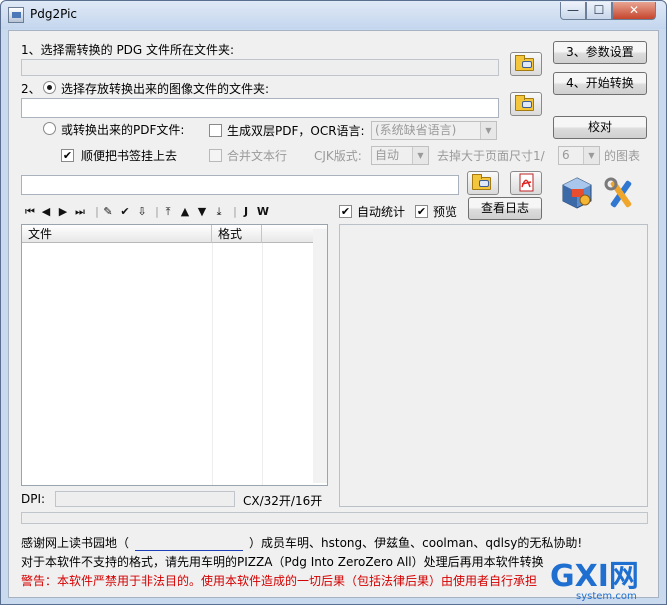  What do you see at coordinates (202, 212) in the screenshot?
I see `move-down-icon: ▼` at bounding box center [202, 212].